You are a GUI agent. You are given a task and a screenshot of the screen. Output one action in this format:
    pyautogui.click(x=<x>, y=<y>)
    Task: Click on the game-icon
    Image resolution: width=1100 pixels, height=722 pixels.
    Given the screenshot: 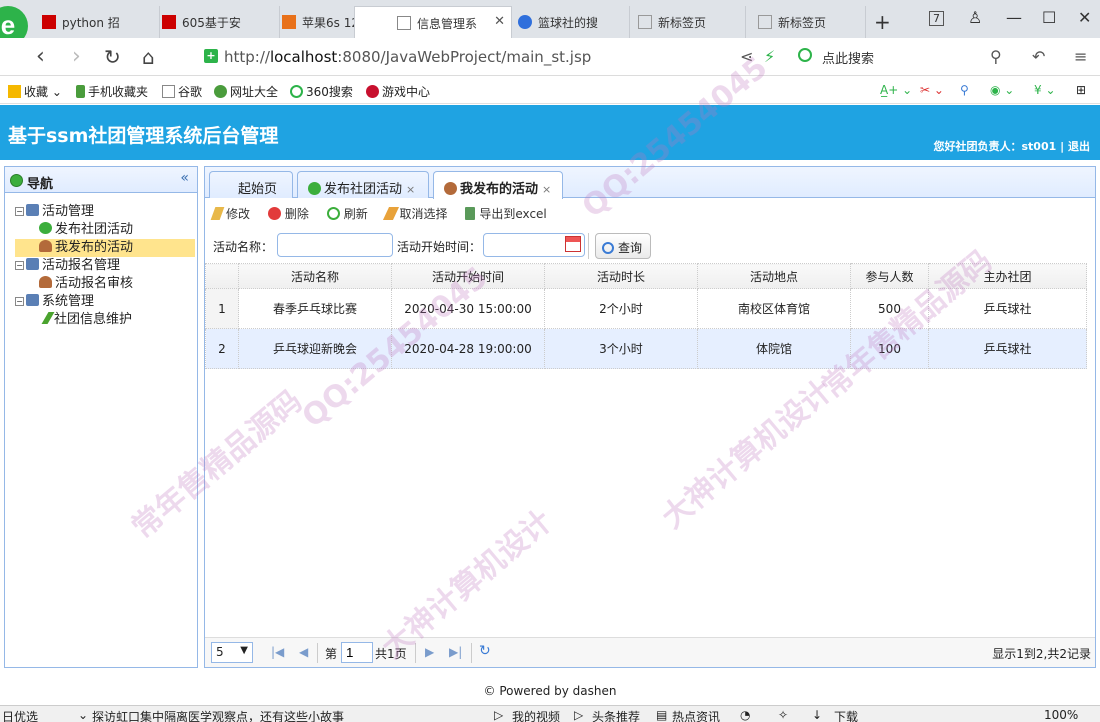 What is the action you would take?
    pyautogui.click(x=372, y=91)
    